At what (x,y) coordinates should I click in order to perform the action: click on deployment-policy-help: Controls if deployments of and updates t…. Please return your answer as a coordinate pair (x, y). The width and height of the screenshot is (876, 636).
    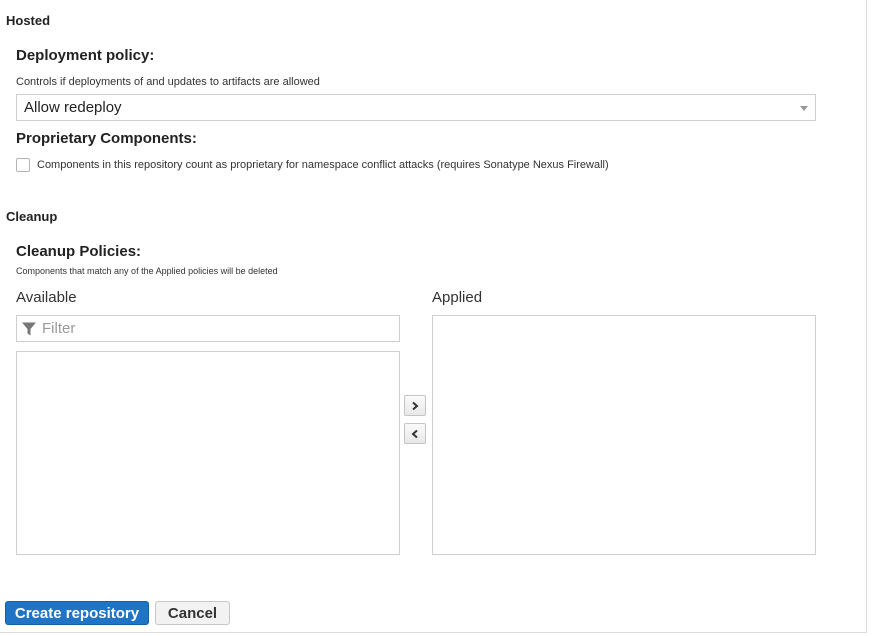
    Looking at the image, I should click on (168, 82).